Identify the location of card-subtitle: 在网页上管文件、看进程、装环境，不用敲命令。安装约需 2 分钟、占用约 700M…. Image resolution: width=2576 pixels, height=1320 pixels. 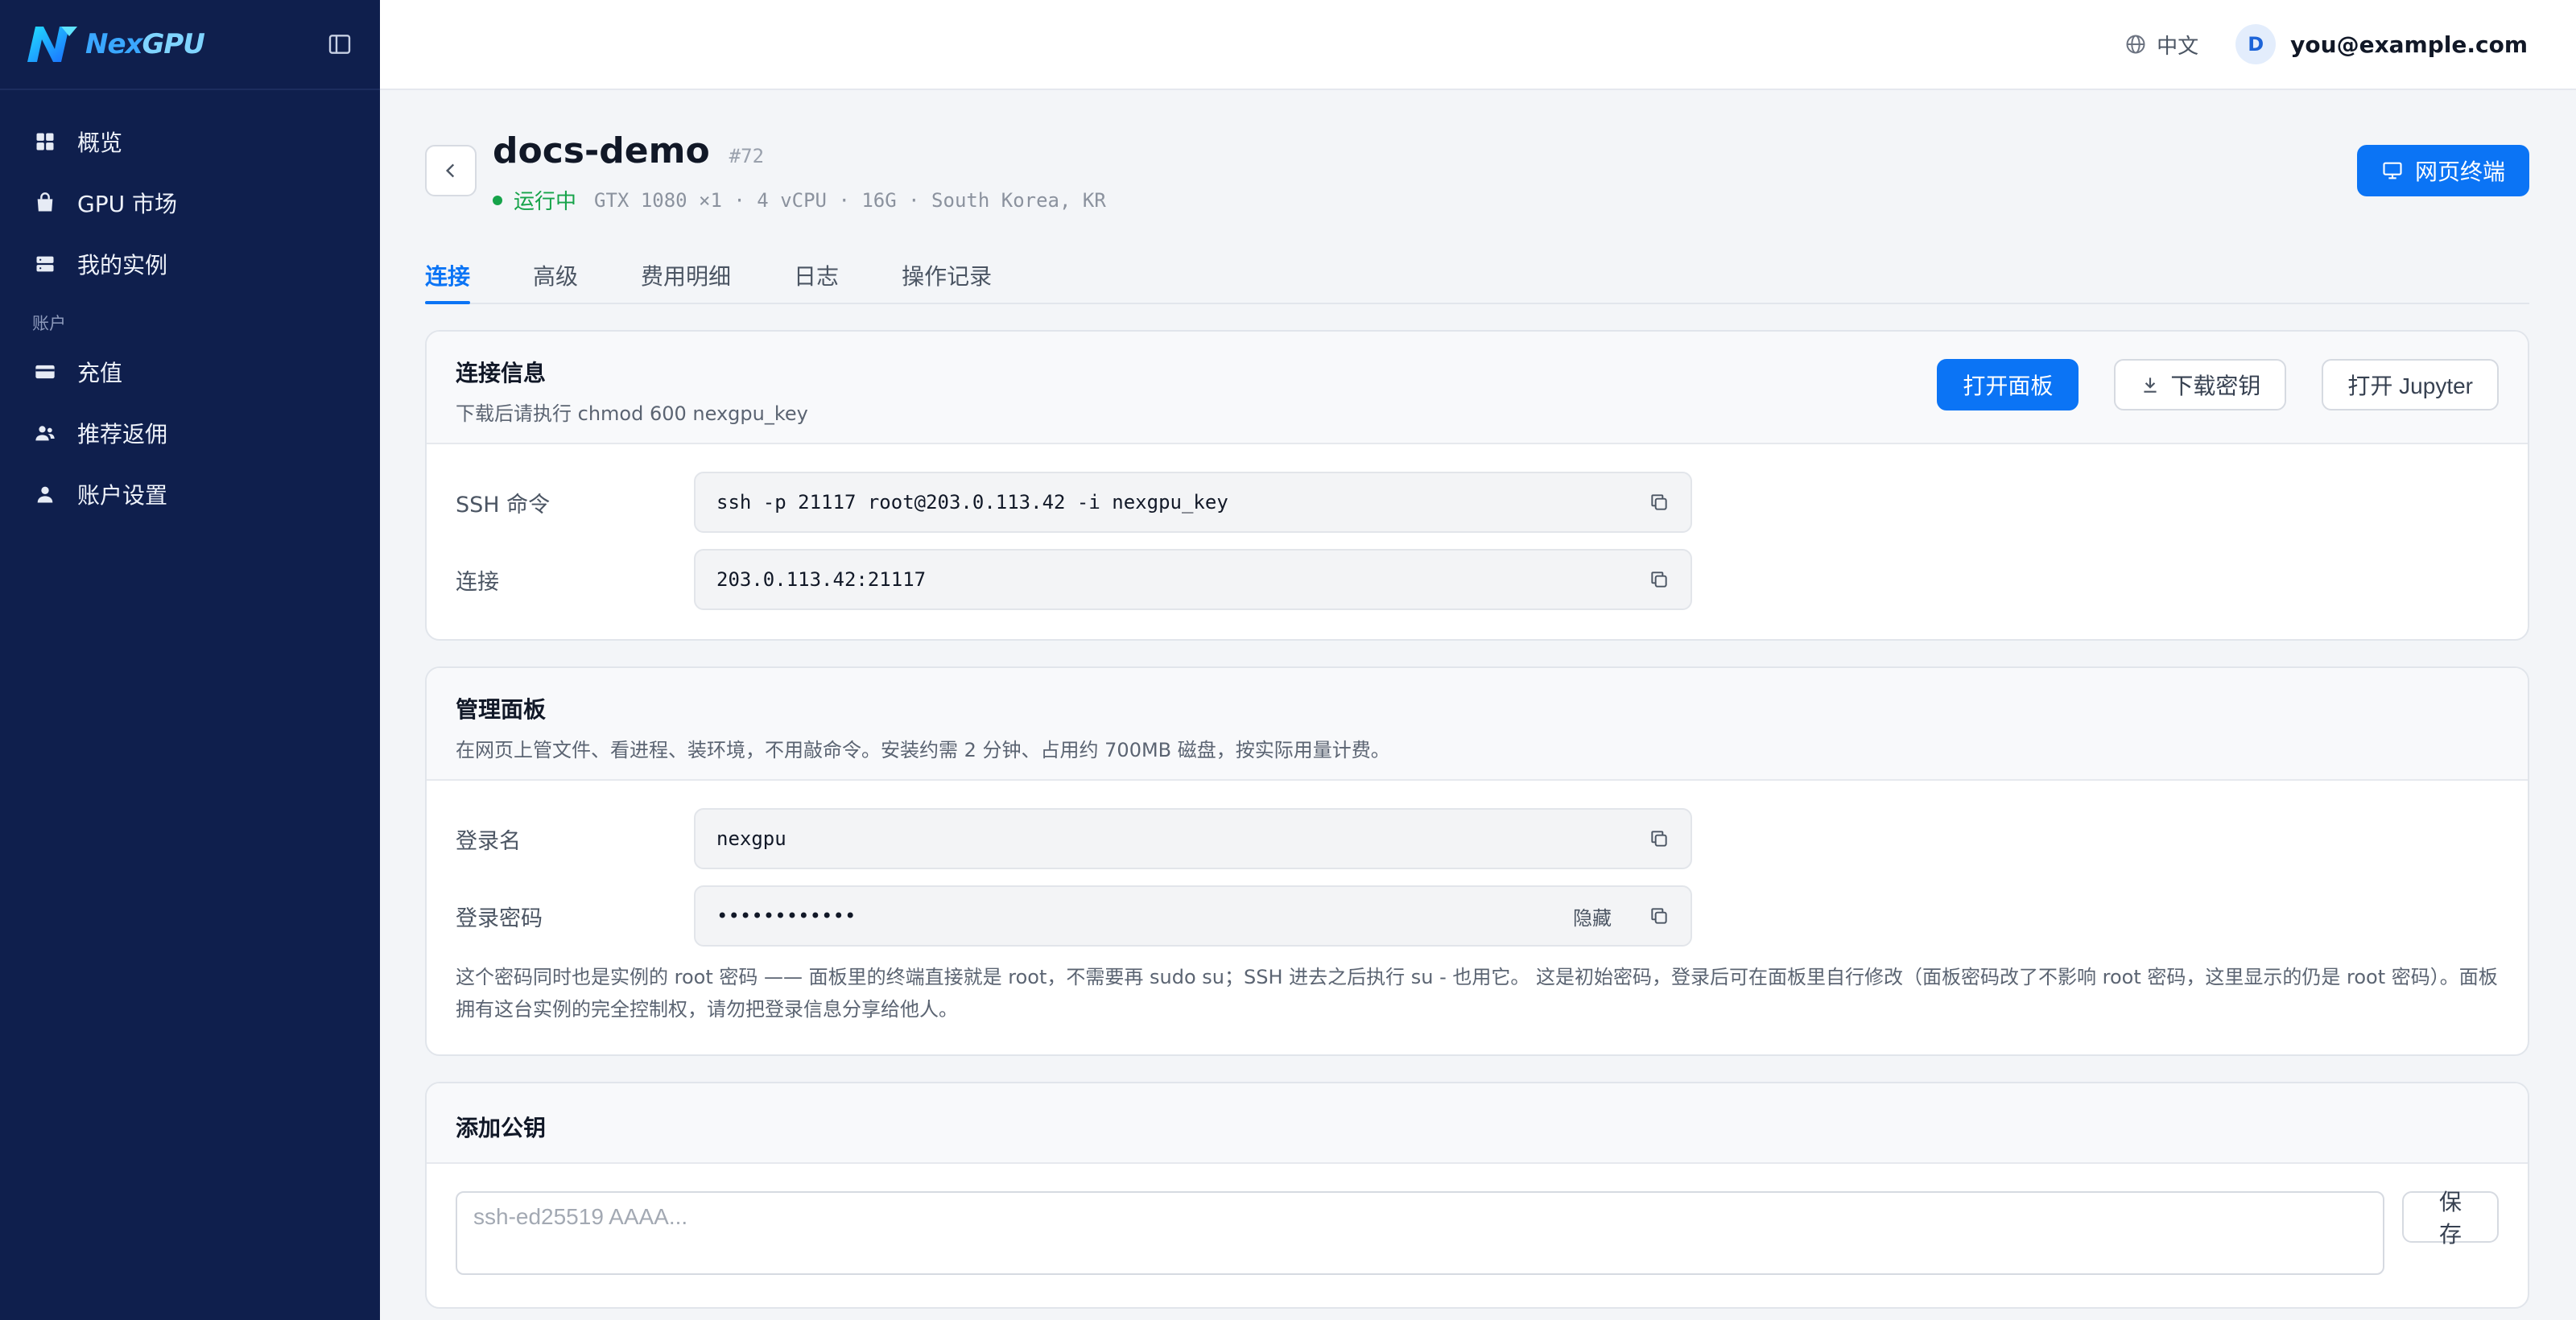
(923, 750).